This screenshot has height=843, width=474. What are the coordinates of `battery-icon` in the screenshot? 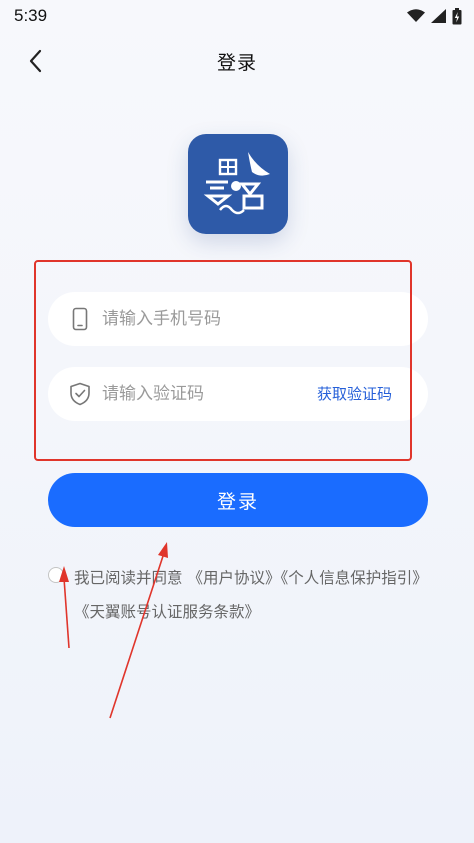 It's located at (457, 15).